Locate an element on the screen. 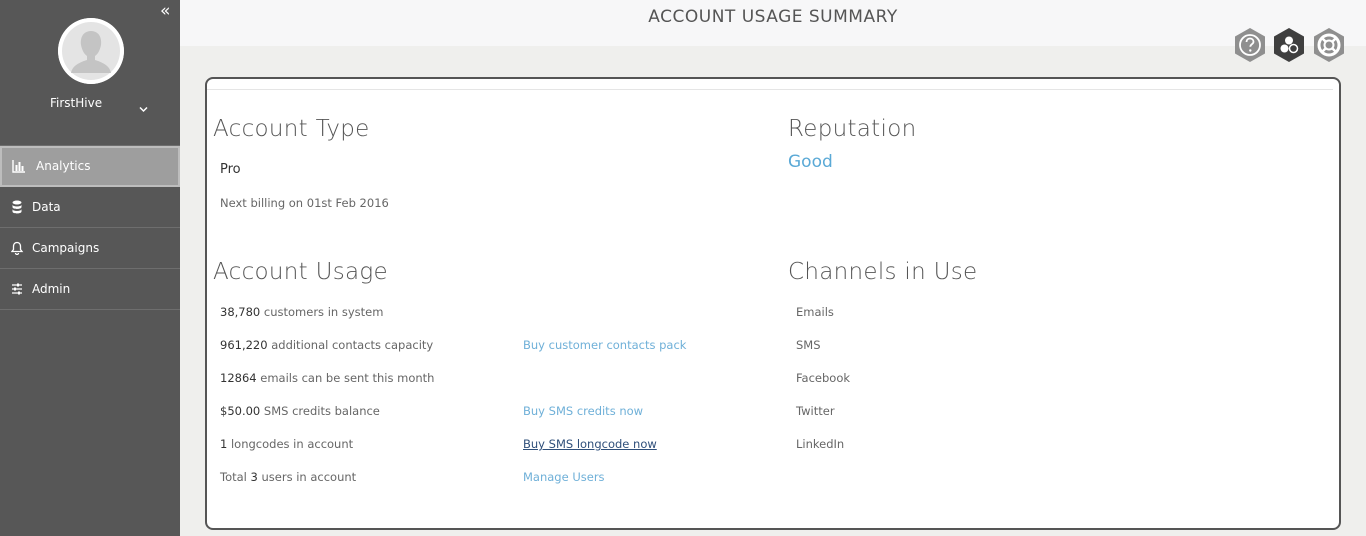 The width and height of the screenshot is (1366, 536). usage-label: longcodes in account is located at coordinates (290, 444).